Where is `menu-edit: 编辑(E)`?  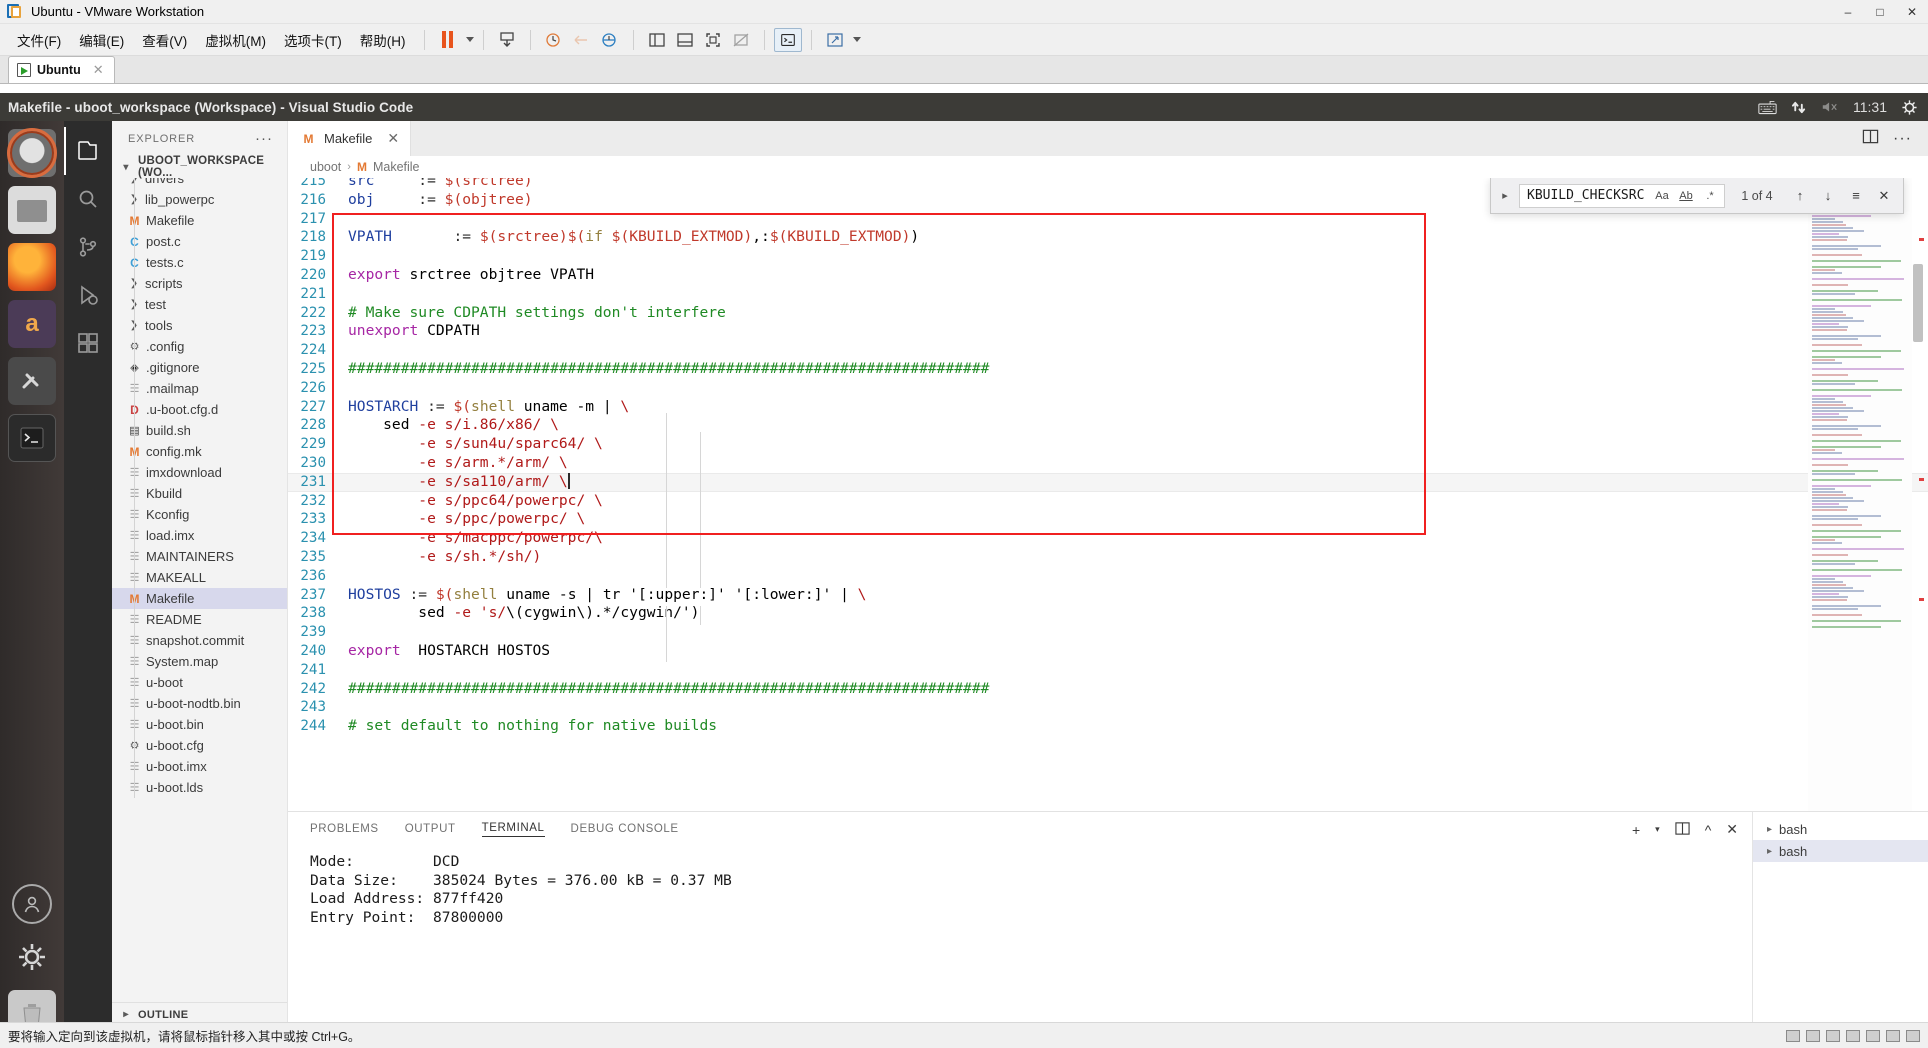 menu-edit: 编辑(E) is located at coordinates (101, 40).